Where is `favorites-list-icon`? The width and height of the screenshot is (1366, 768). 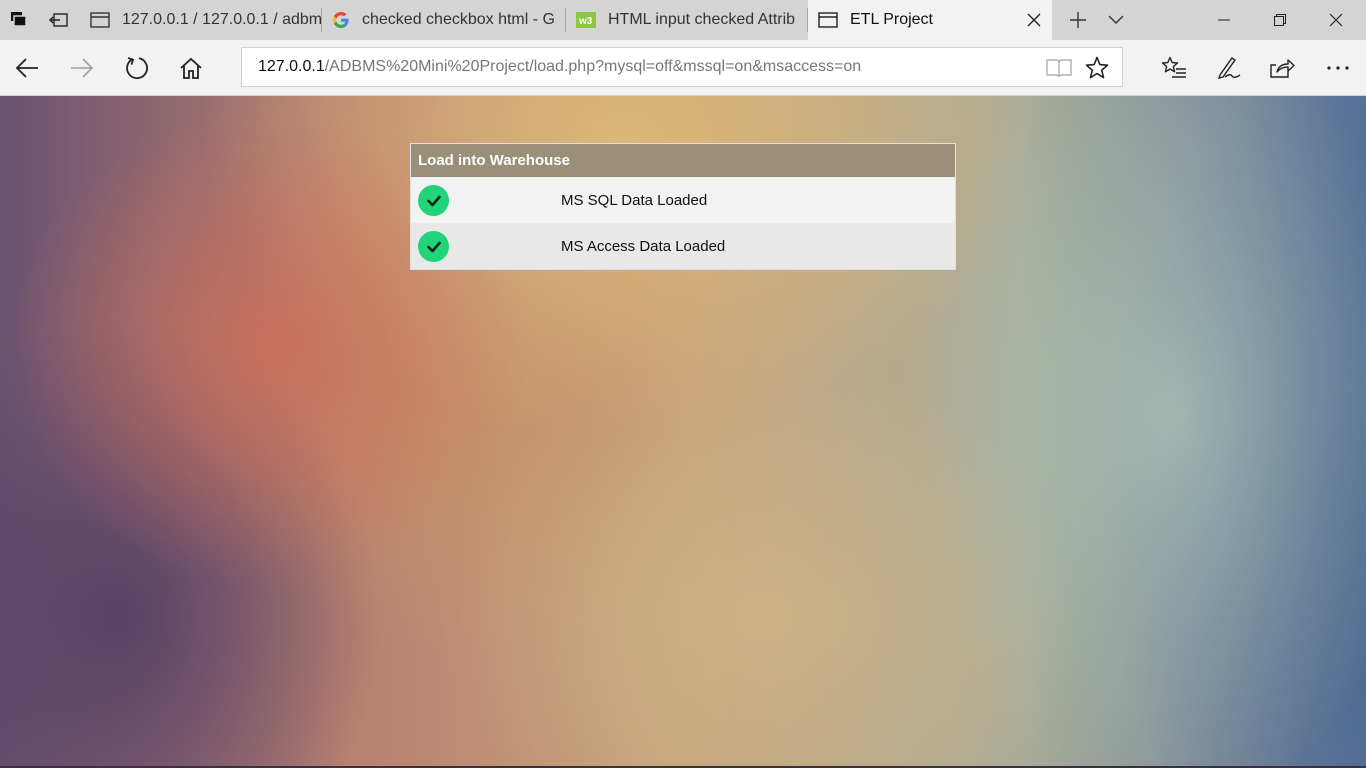
favorites-list-icon is located at coordinates (1173, 67).